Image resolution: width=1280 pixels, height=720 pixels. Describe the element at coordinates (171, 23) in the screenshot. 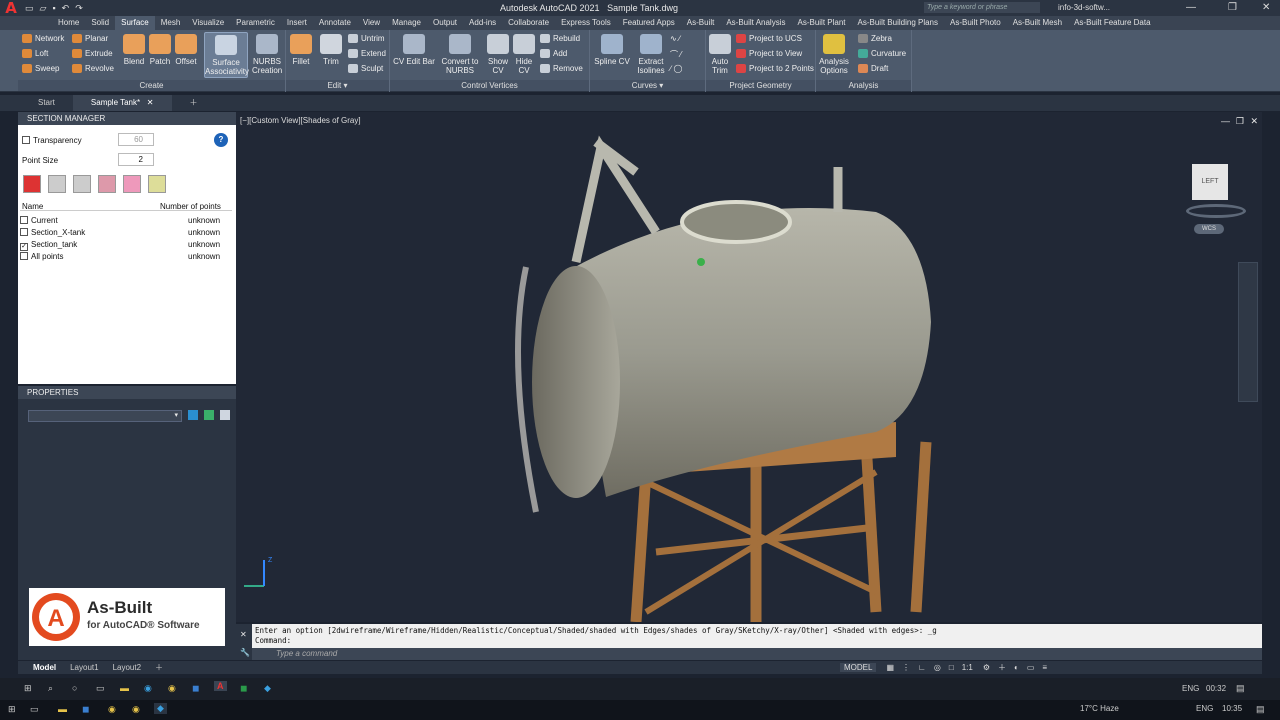

I see `ribbon-tab-mesh: Mesh` at that location.